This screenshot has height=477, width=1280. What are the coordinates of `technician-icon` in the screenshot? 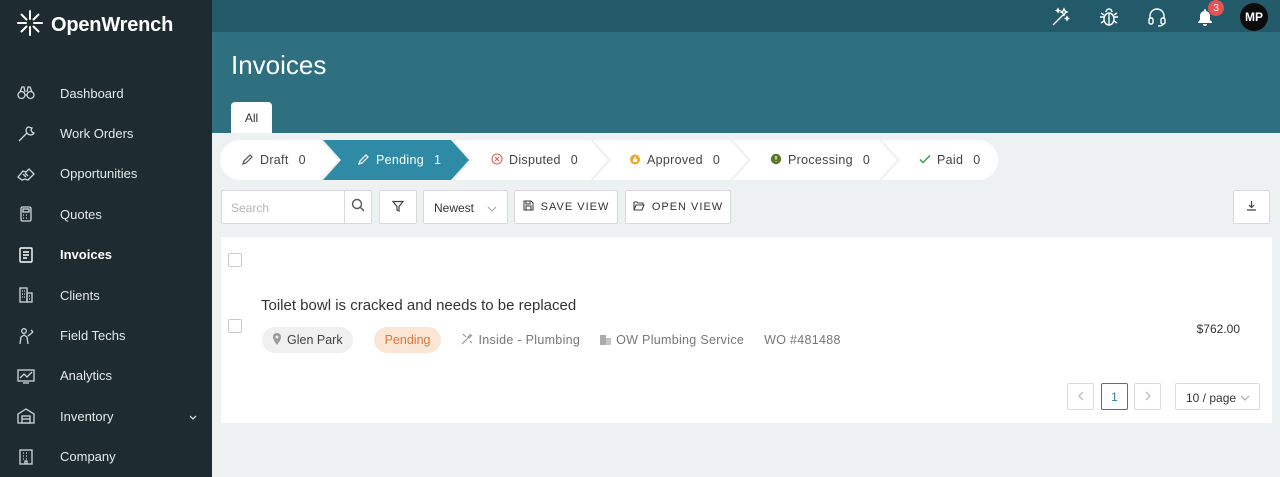 It's located at (26, 336).